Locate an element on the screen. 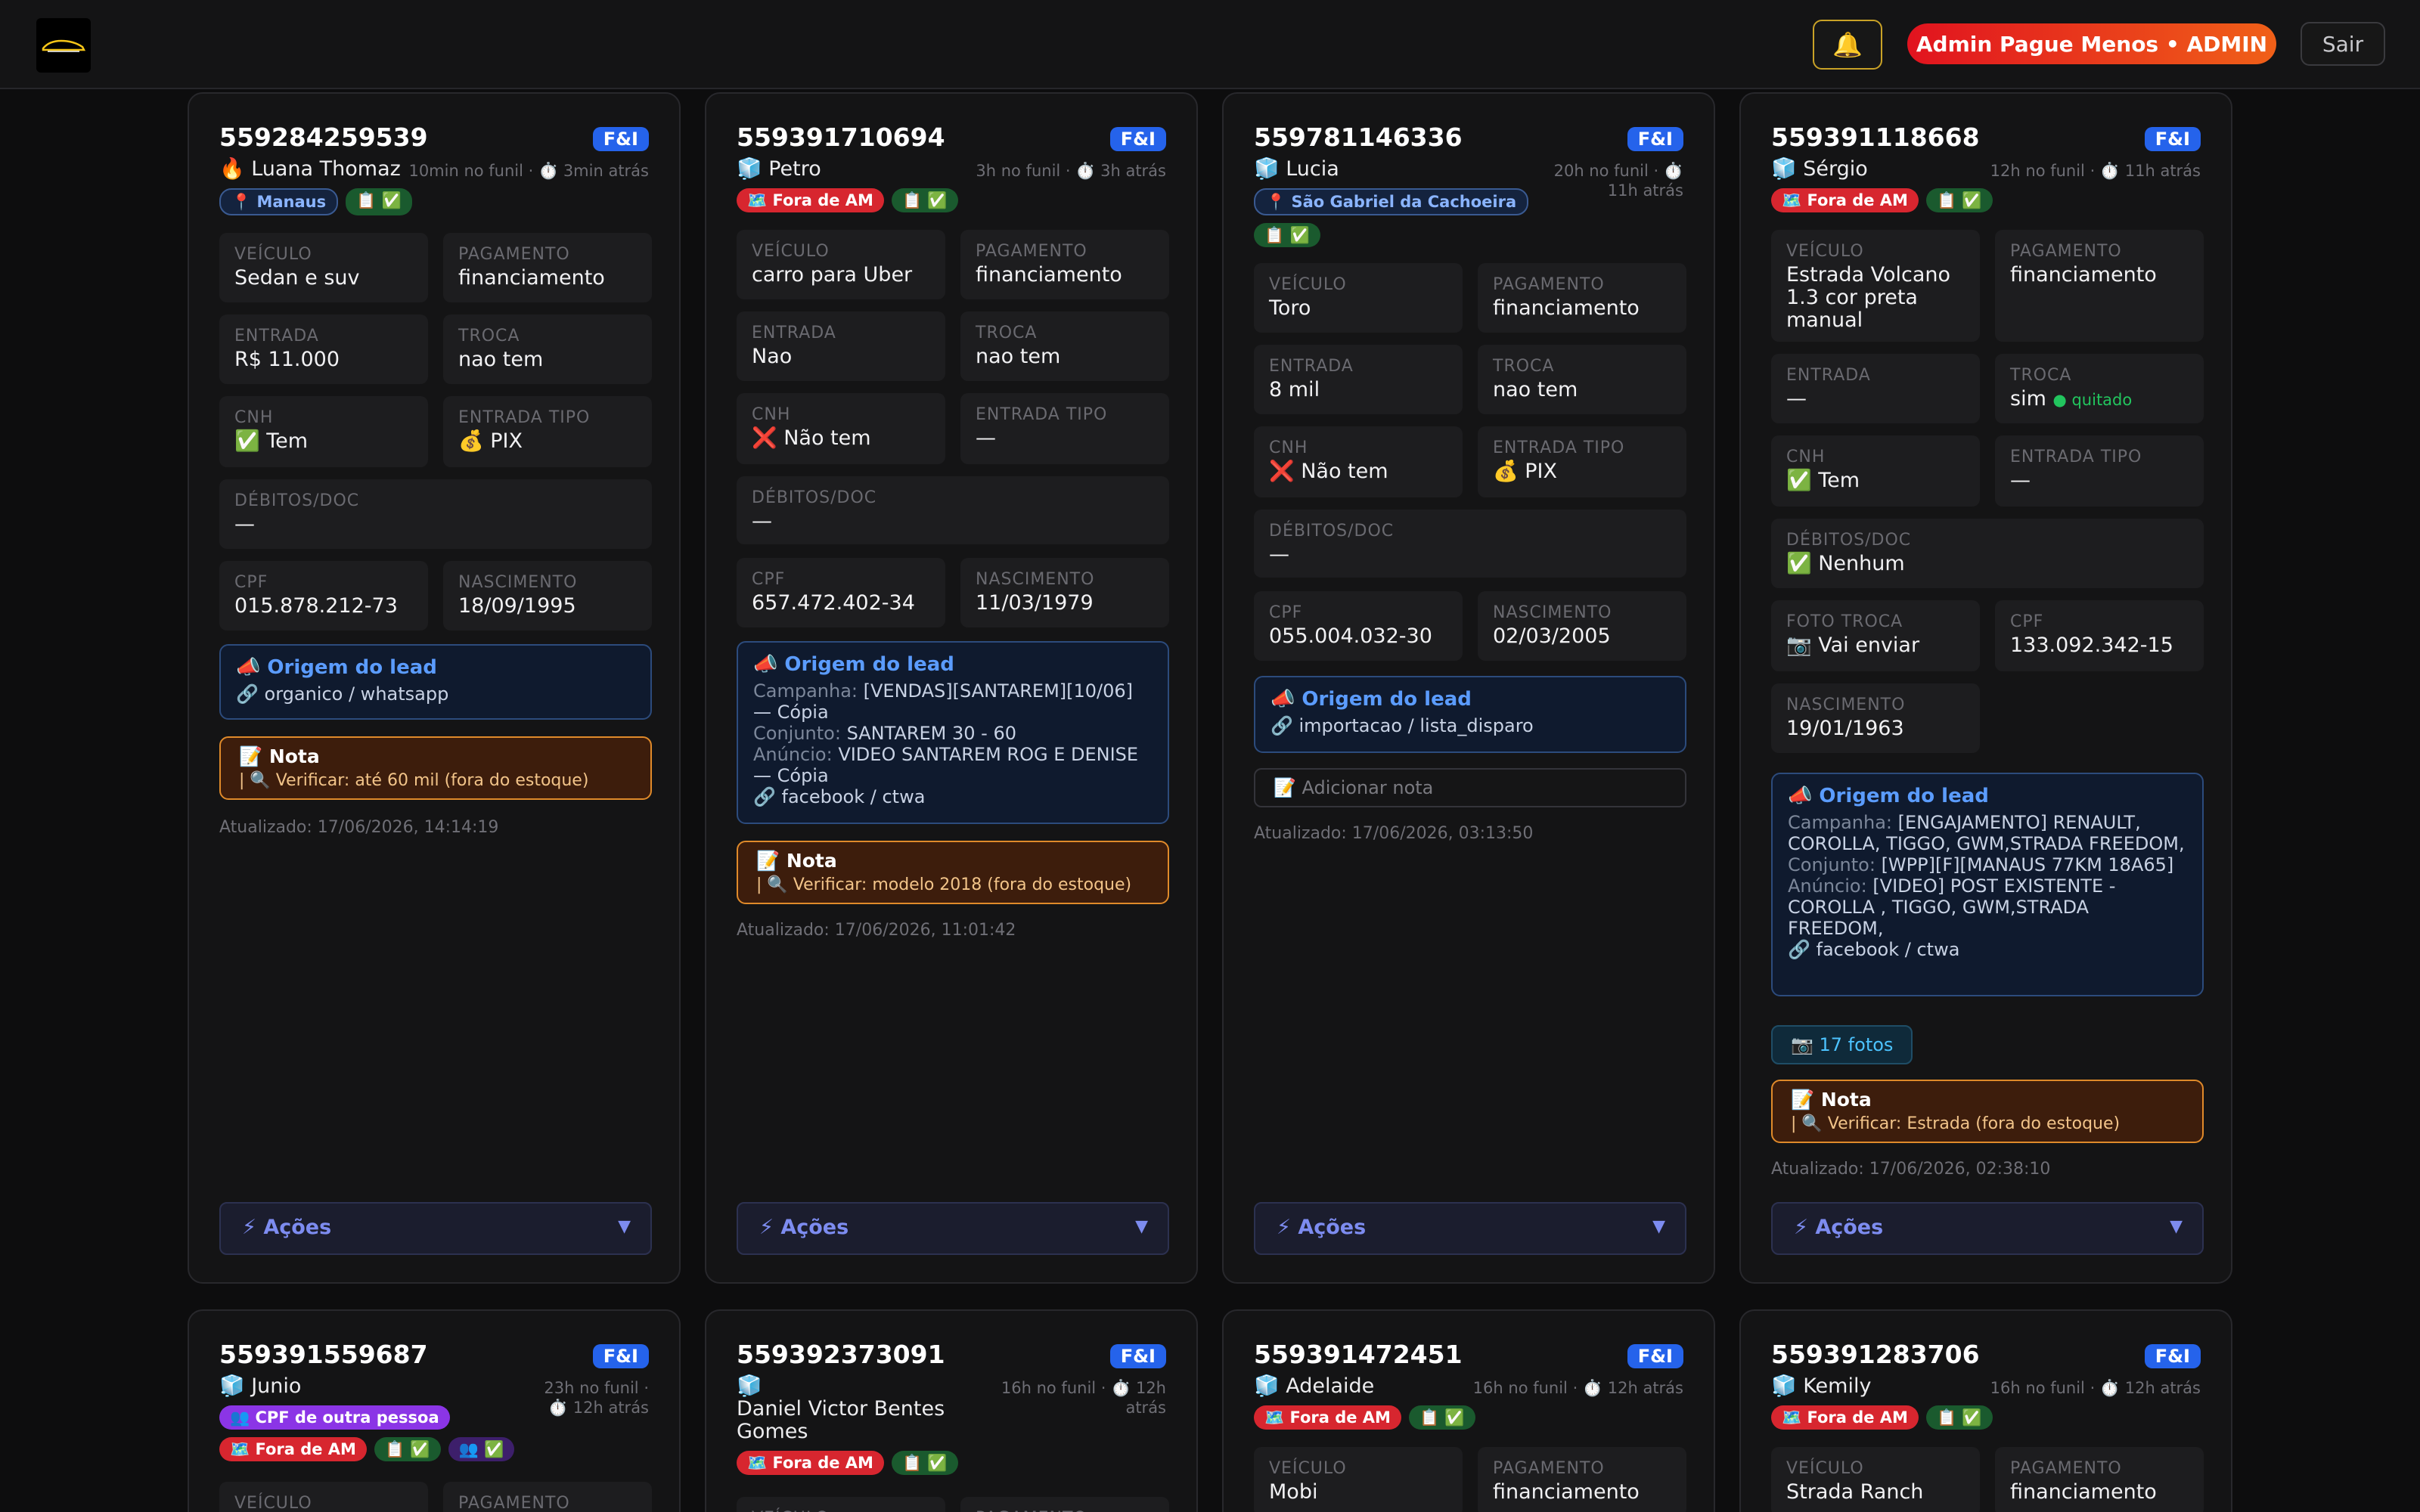 The image size is (2420, 1512). lead-name: 🧊 Petro is located at coordinates (779, 169).